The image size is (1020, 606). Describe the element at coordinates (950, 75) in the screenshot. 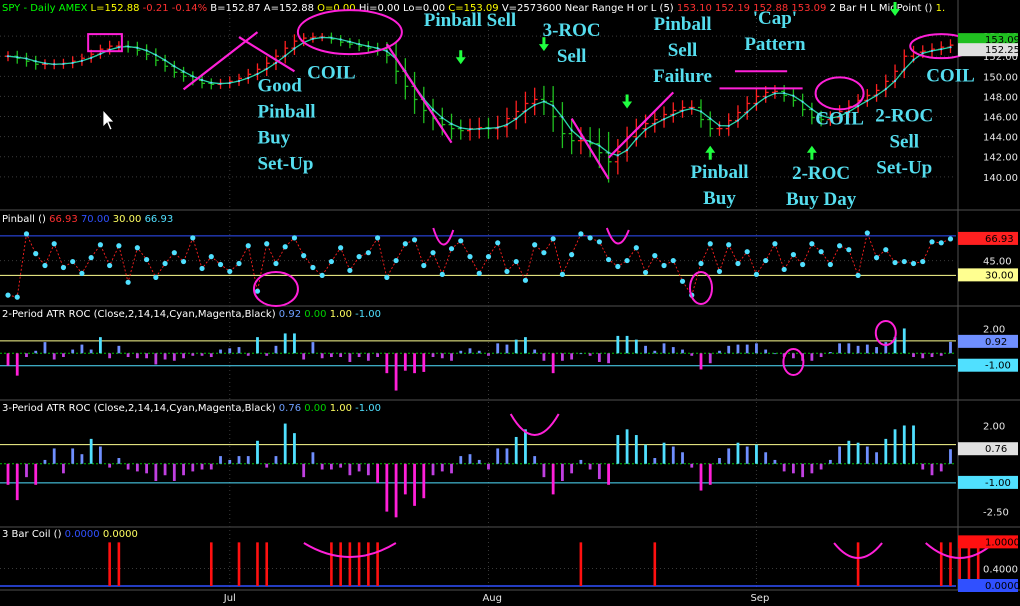

I see `annotation-text: COIL` at that location.